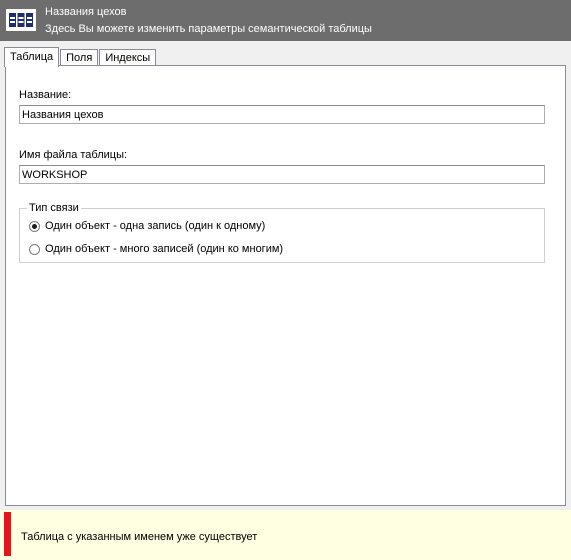 The height and width of the screenshot is (560, 571). Describe the element at coordinates (282, 174) in the screenshot. I see `filename-input` at that location.